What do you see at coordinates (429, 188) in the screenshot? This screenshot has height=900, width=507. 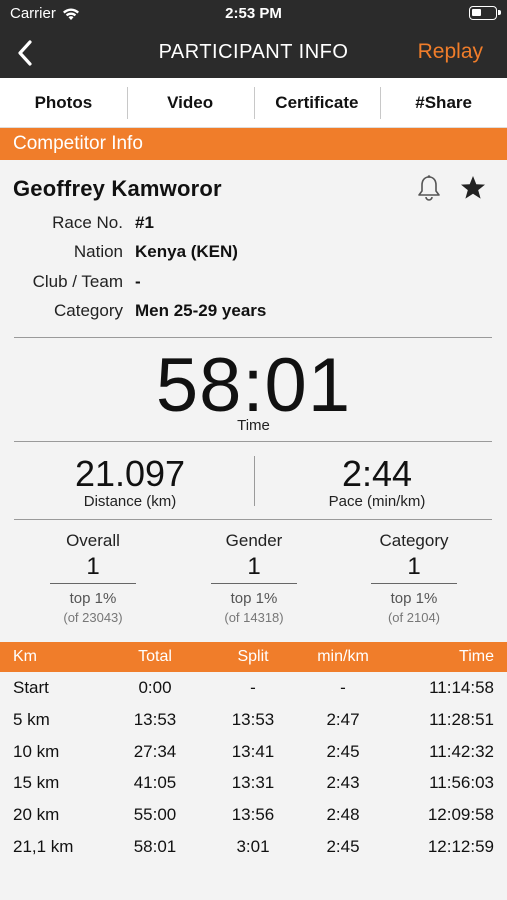 I see `bell-icon` at bounding box center [429, 188].